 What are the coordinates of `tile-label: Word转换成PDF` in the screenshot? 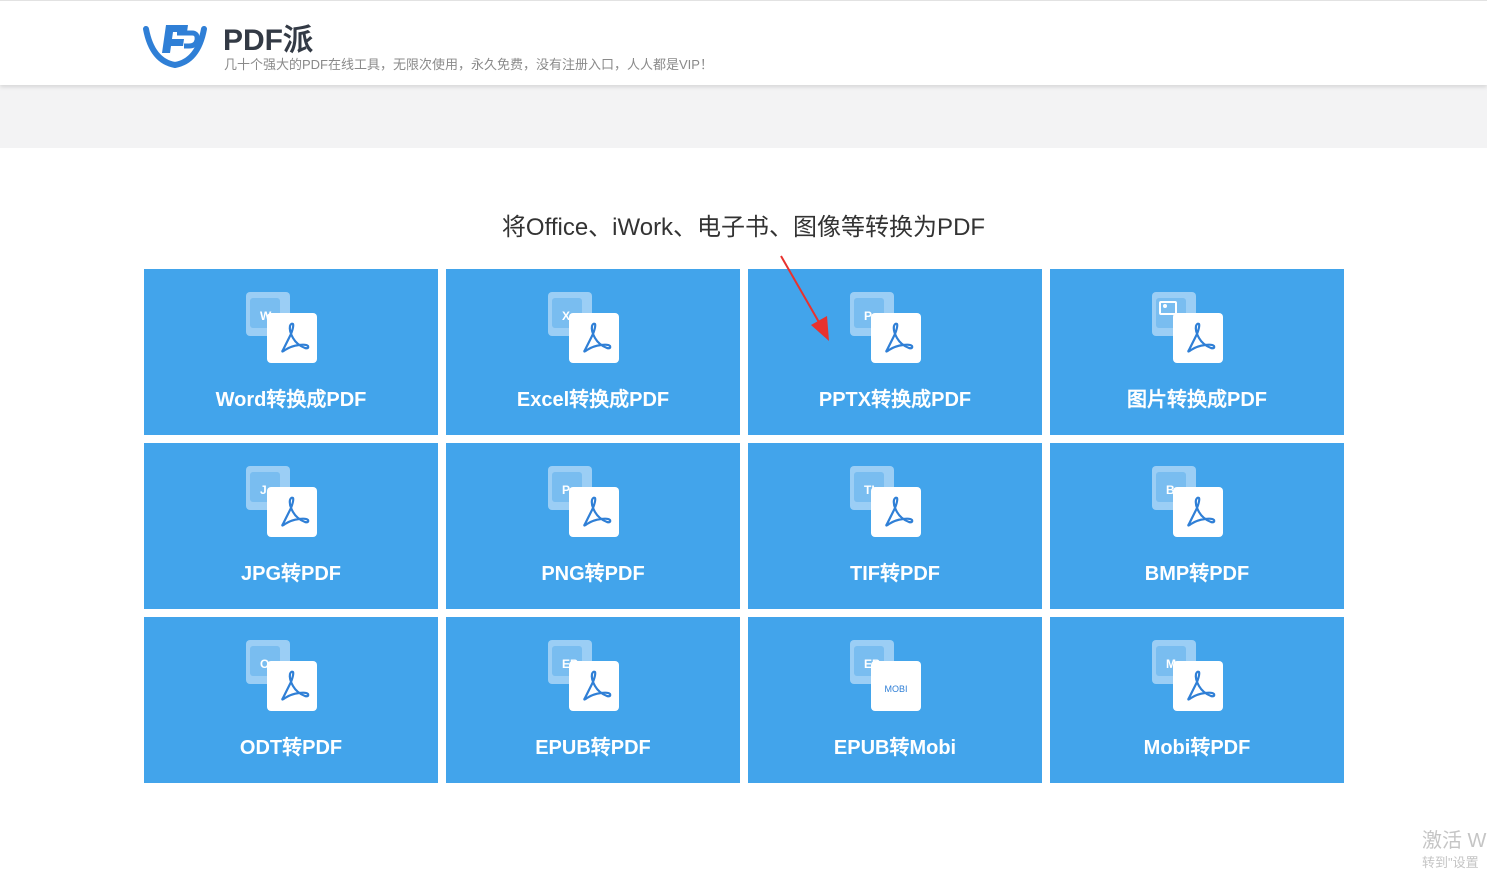 It's located at (291, 400).